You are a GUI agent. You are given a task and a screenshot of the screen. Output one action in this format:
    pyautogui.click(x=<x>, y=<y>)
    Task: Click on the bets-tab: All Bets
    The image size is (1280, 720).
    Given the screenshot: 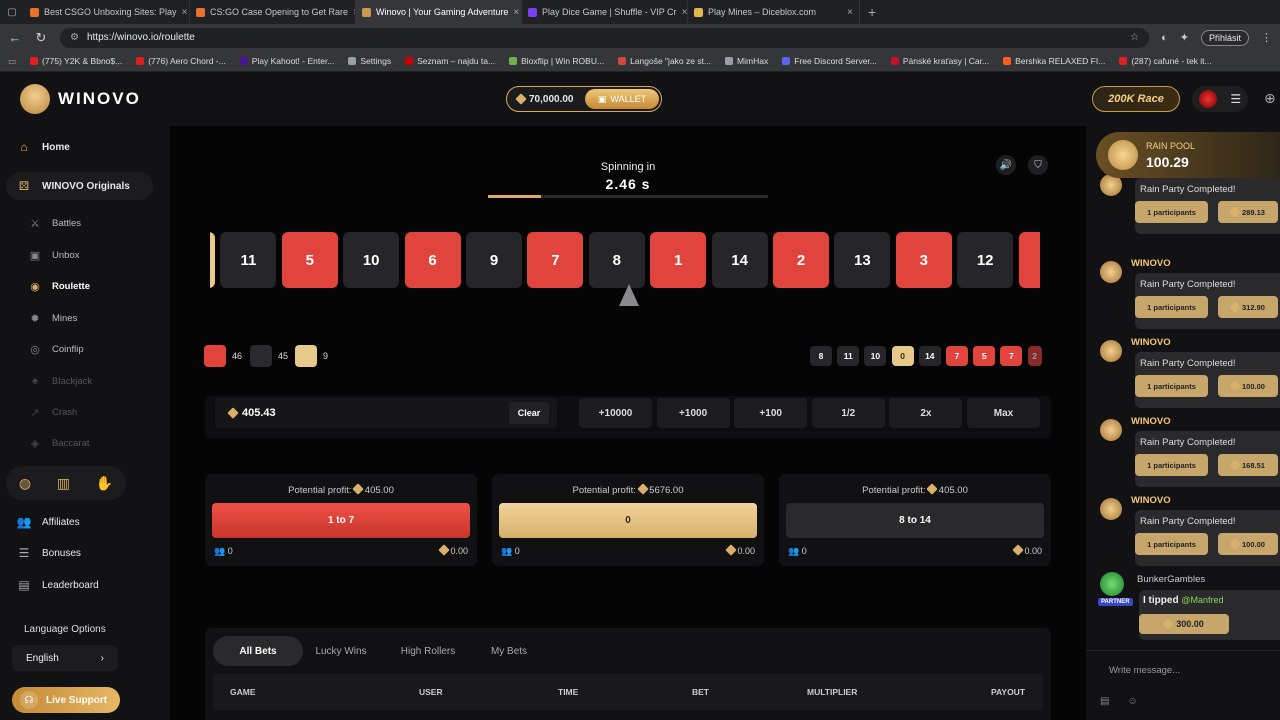 What is the action you would take?
    pyautogui.click(x=258, y=651)
    